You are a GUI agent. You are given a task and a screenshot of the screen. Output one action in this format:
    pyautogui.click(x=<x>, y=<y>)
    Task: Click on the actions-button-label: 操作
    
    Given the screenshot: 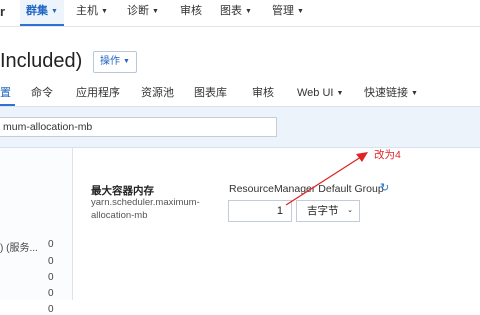 What is the action you would take?
    pyautogui.click(x=110, y=61)
    